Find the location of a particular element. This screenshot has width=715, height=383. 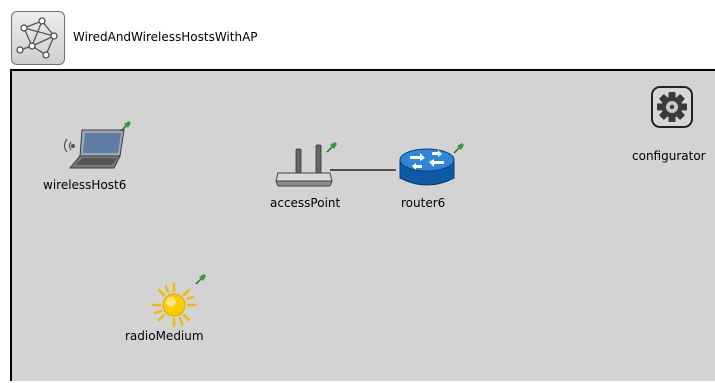

configurator-node is located at coordinates (672, 107).